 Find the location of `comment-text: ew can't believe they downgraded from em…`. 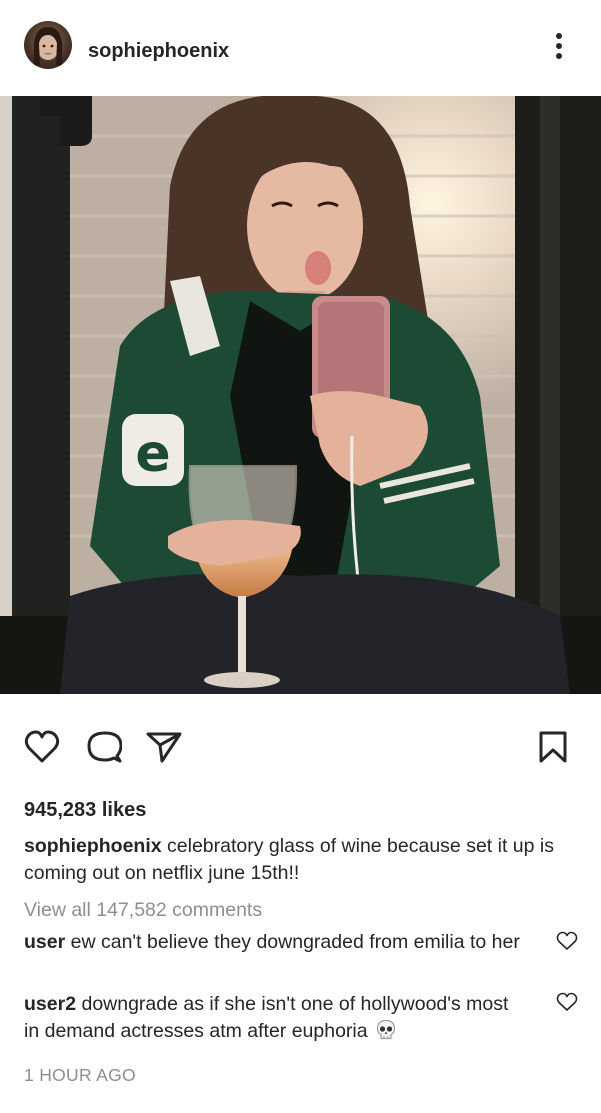

comment-text: ew can't believe they downgraded from em… is located at coordinates (295, 942).